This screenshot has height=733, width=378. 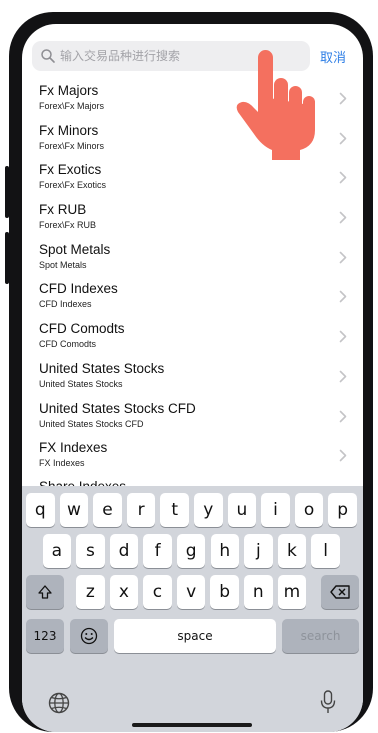 What do you see at coordinates (69, 90) in the screenshot?
I see `item-name: Fx Majors` at bounding box center [69, 90].